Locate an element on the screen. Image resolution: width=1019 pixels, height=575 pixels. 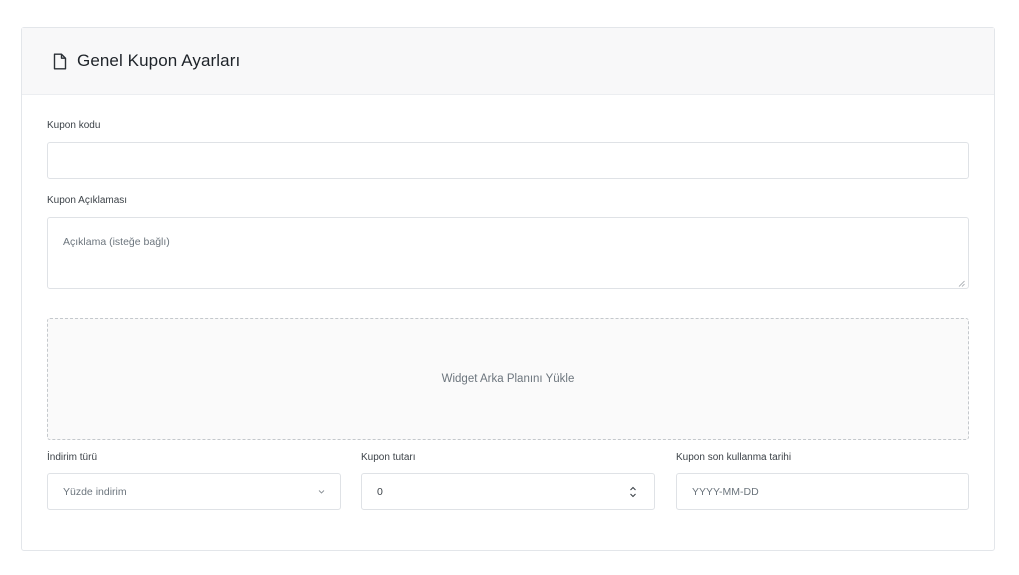
upload-label: Widget Arka Planını Yükle is located at coordinates (508, 379).